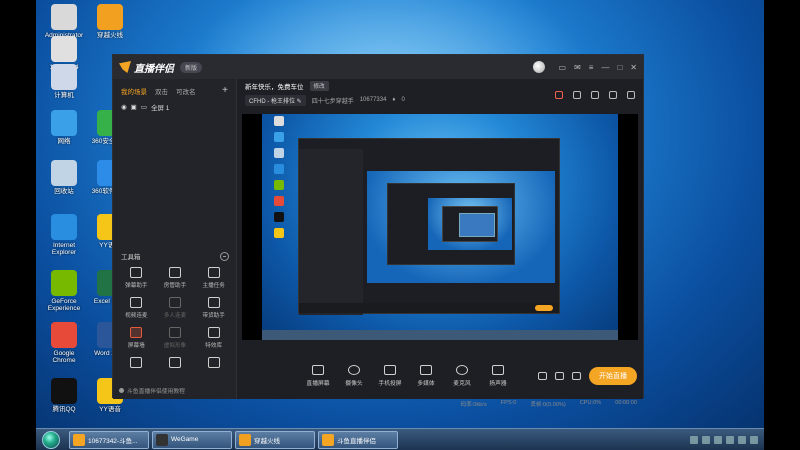 The width and height of the screenshot is (800, 450). What do you see at coordinates (143, 107) in the screenshot?
I see `monitor-icon: ▭` at bounding box center [143, 107].